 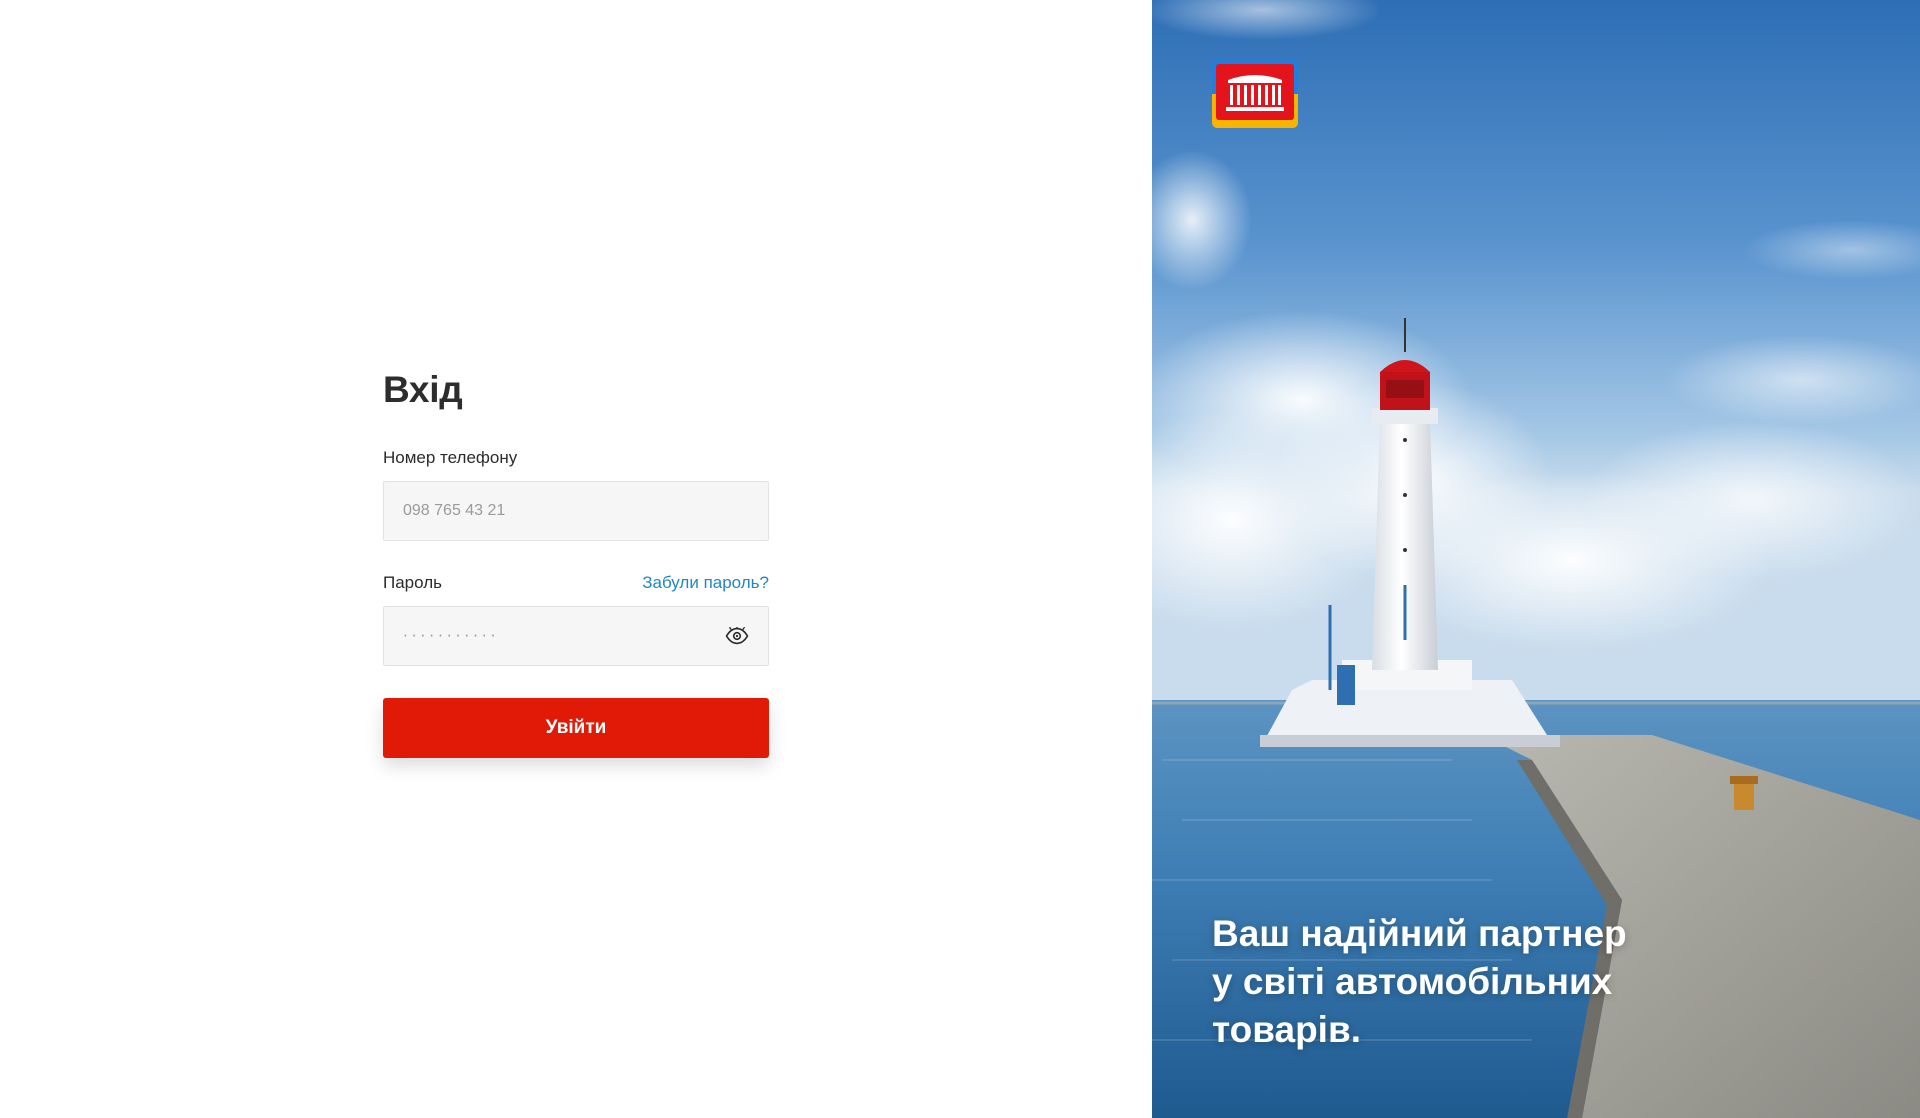 I want to click on password-label: Пароль, so click(x=412, y=582).